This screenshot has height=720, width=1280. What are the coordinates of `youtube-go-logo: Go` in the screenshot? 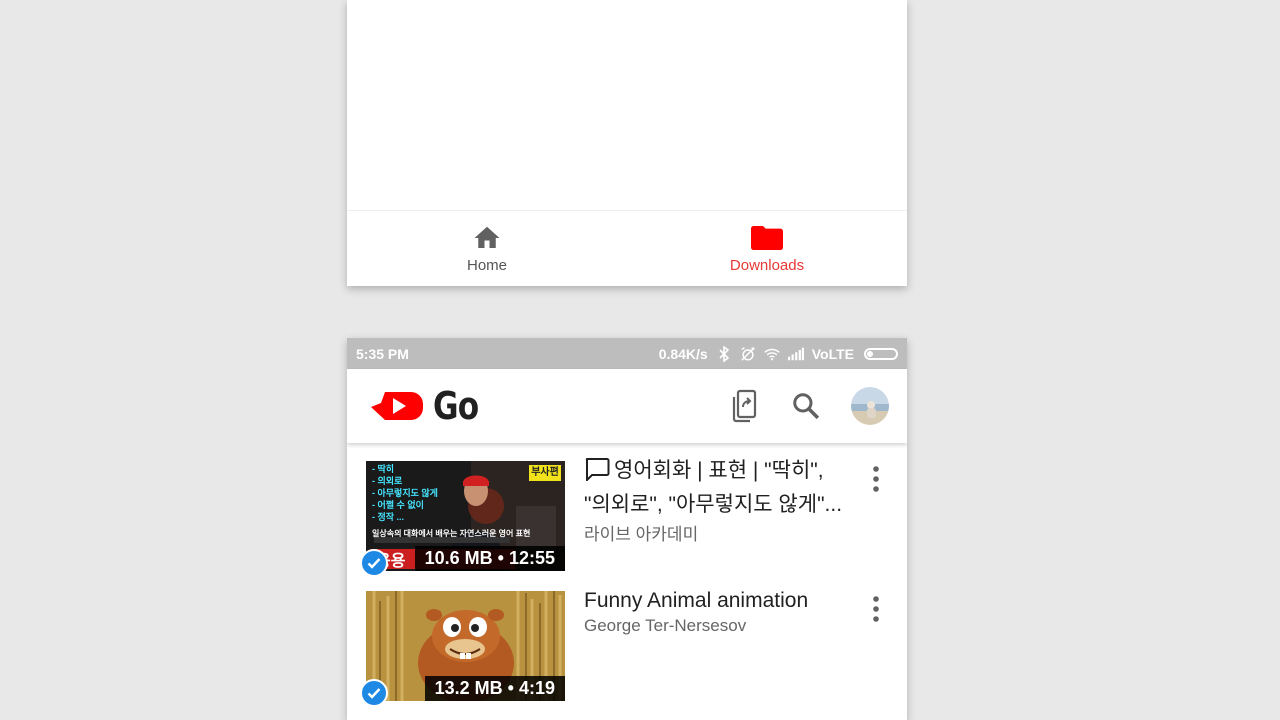 It's located at (549, 406).